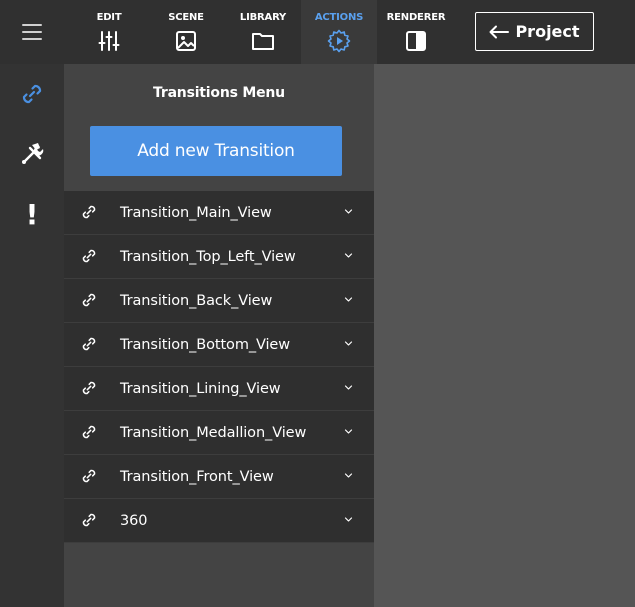 Image resolution: width=635 pixels, height=607 pixels. I want to click on transition-name: Transition_Bottom_View, so click(205, 344).